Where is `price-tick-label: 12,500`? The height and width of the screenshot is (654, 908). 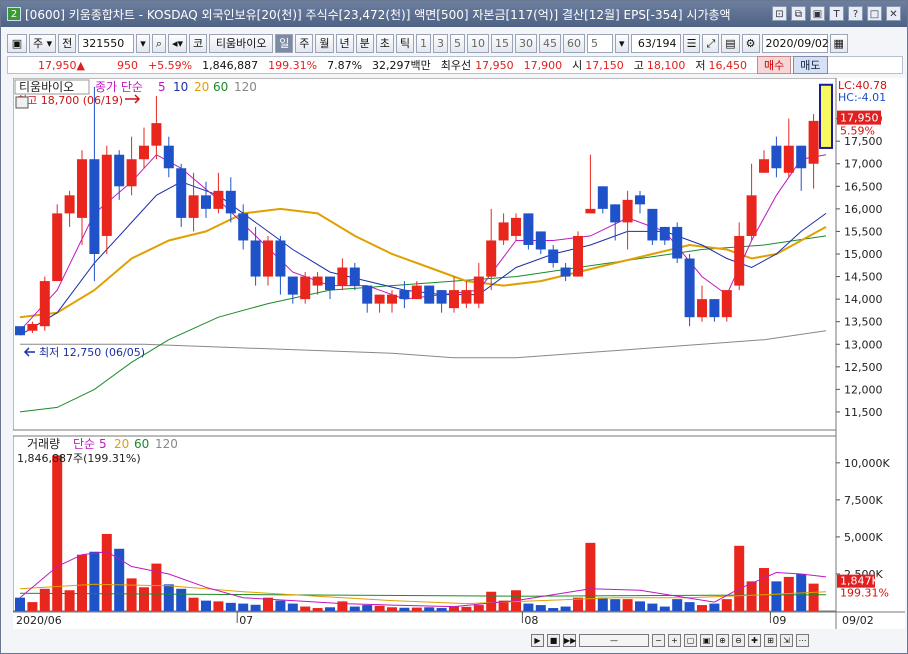
price-tick-label: 12,500 is located at coordinates (863, 367).